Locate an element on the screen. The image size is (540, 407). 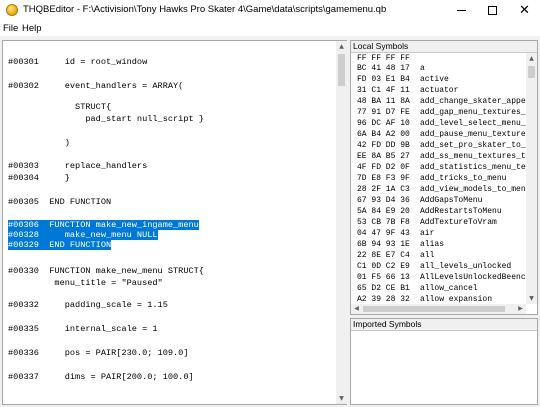
local-symbols-header: Local Symbols is located at coordinates (444, 47).